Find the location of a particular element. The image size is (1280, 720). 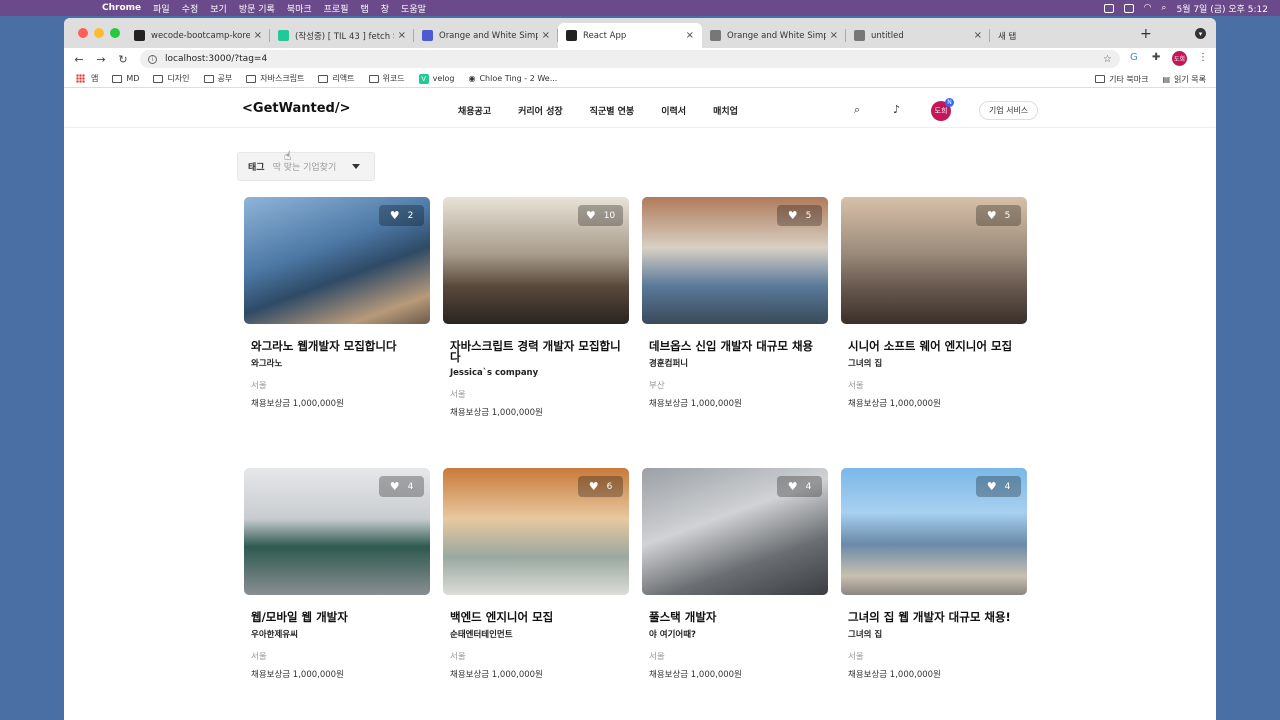

bookmark-velog: Vvelog is located at coordinates (436, 78).